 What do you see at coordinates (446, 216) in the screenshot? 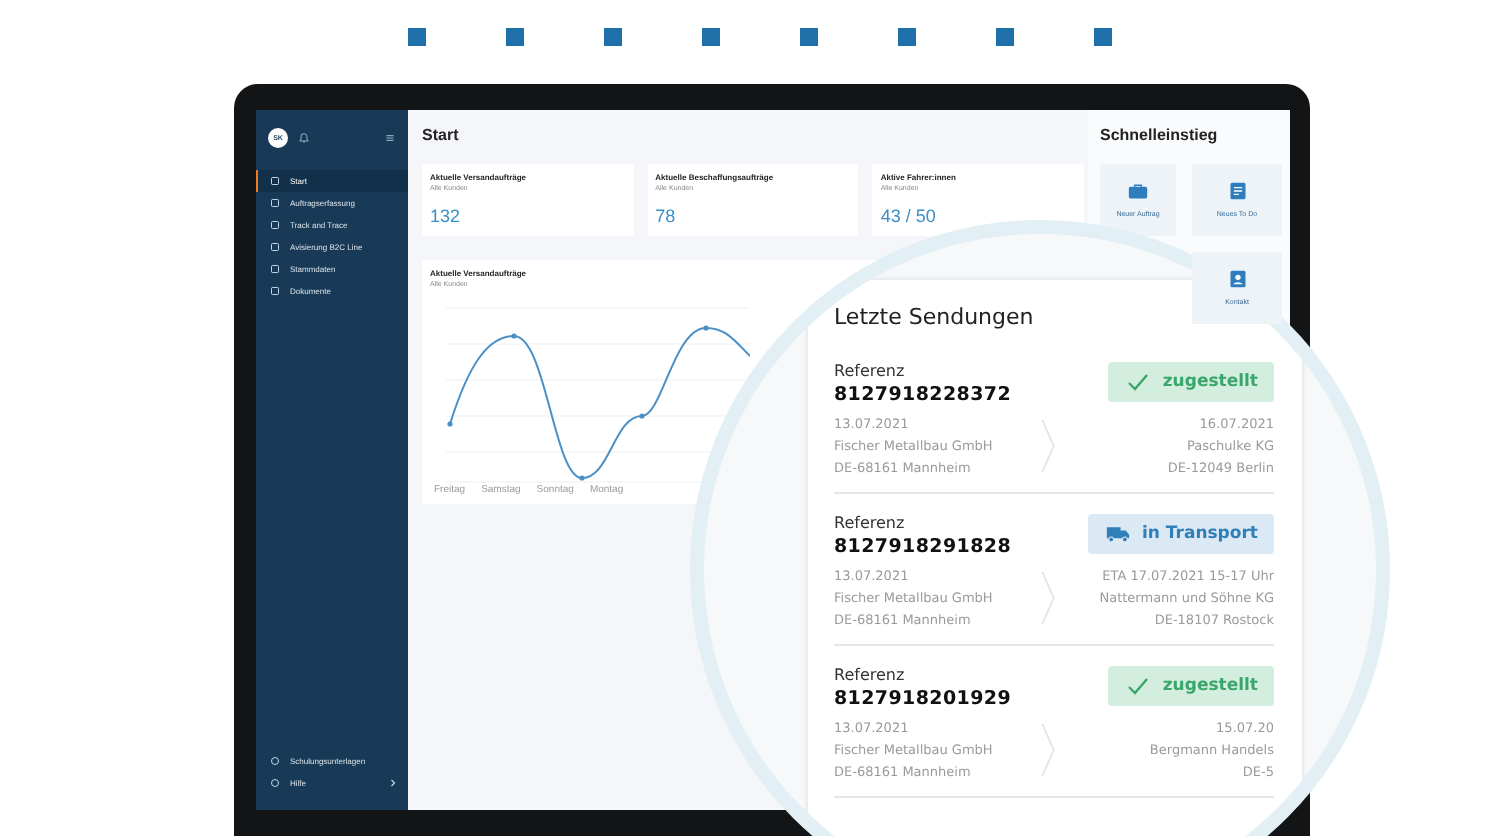
I see `stat-value: 132` at bounding box center [446, 216].